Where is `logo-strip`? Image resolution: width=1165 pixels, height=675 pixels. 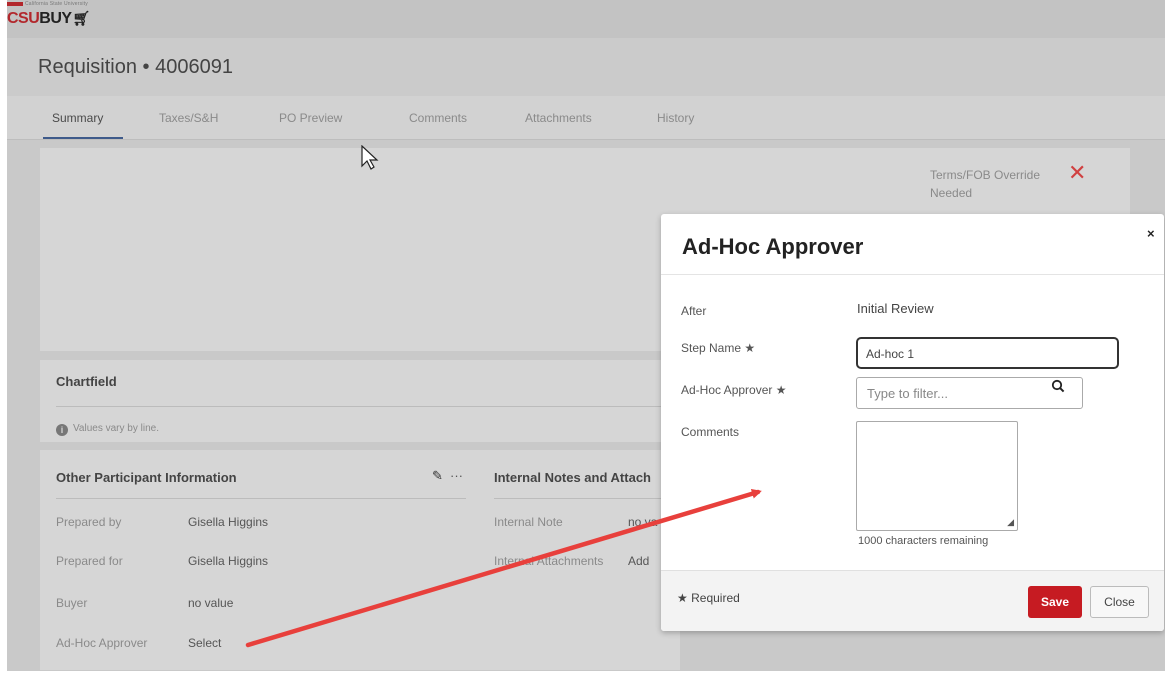
logo-strip is located at coordinates (15, 4).